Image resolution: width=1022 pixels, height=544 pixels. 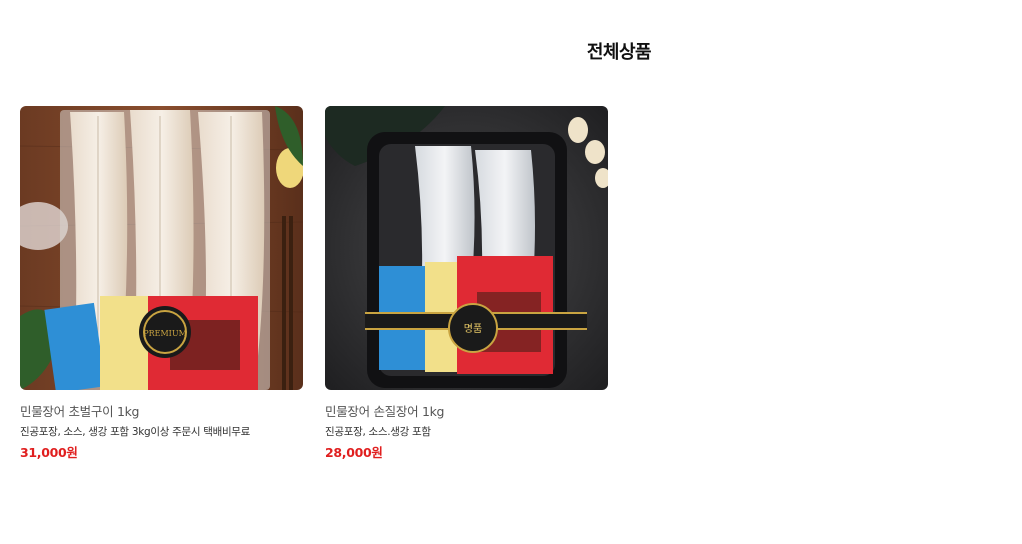 What do you see at coordinates (161, 412) in the screenshot?
I see `product-name: 민물장어 초벌구이 1kg` at bounding box center [161, 412].